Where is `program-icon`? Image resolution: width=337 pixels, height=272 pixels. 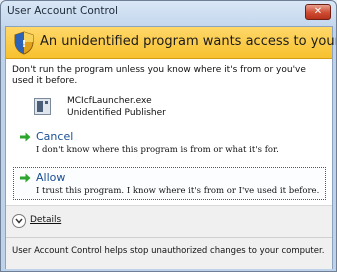 program-icon is located at coordinates (42, 106).